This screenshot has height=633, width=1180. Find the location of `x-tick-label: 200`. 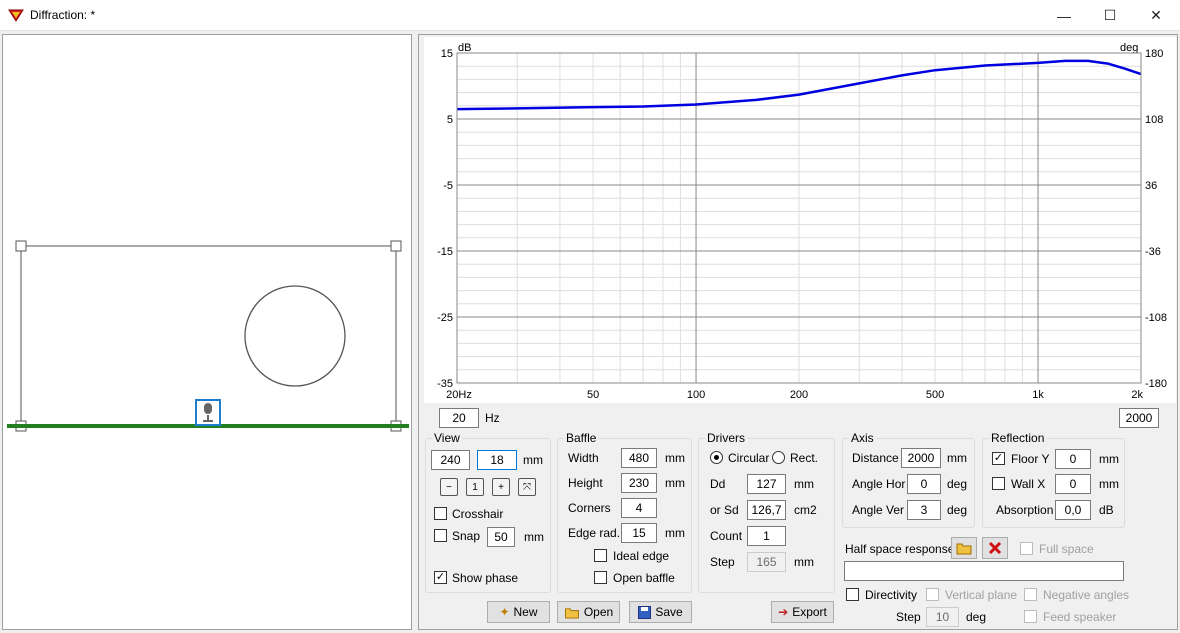

x-tick-label: 200 is located at coordinates (799, 395).